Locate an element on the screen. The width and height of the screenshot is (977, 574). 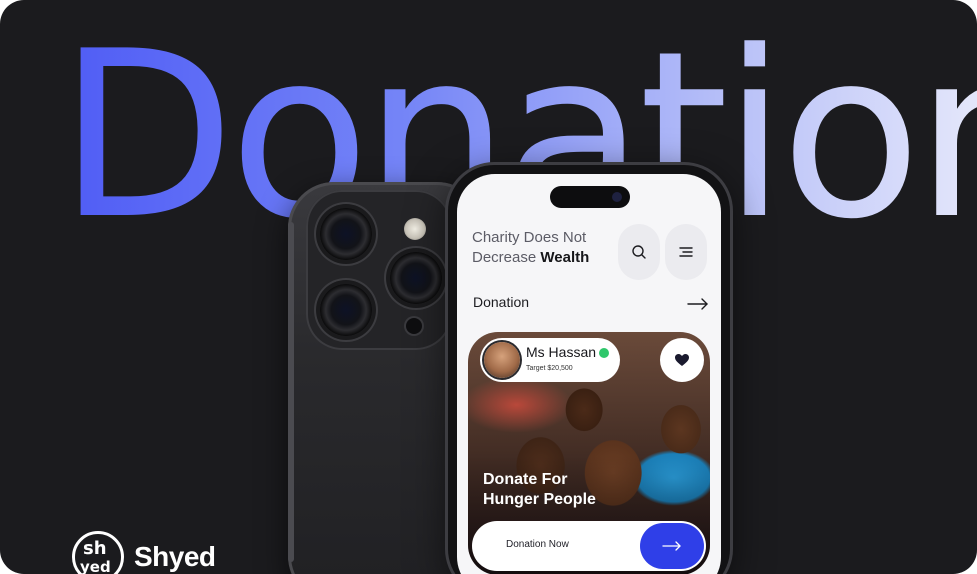
brand: sh yed Shyed is located at coordinates (144, 552).